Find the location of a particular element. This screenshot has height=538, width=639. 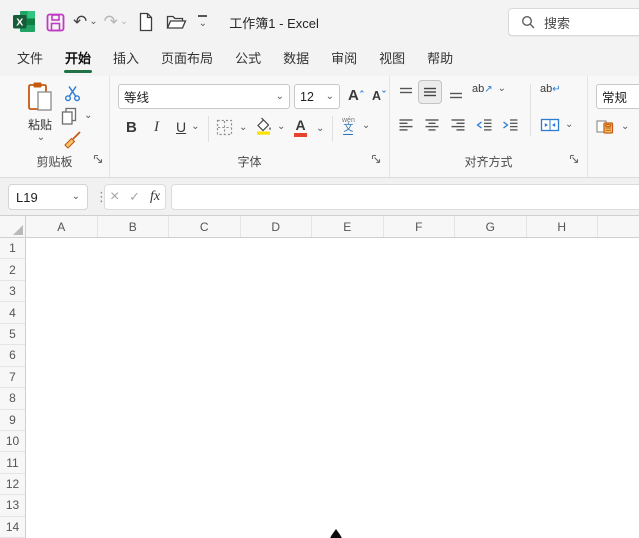

save-button is located at coordinates (55, 22).